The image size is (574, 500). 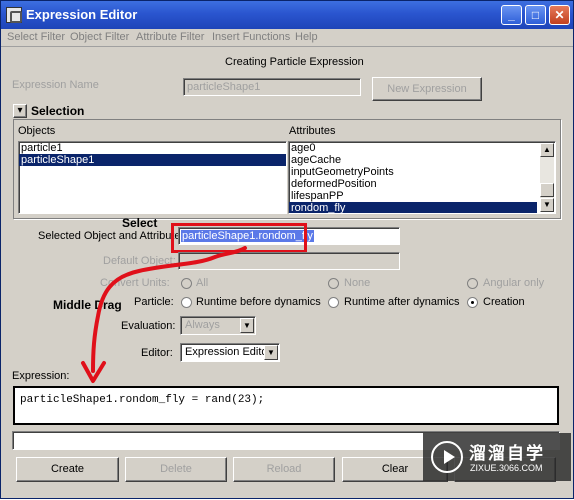 What do you see at coordinates (447, 457) in the screenshot?
I see `play-icon` at bounding box center [447, 457].